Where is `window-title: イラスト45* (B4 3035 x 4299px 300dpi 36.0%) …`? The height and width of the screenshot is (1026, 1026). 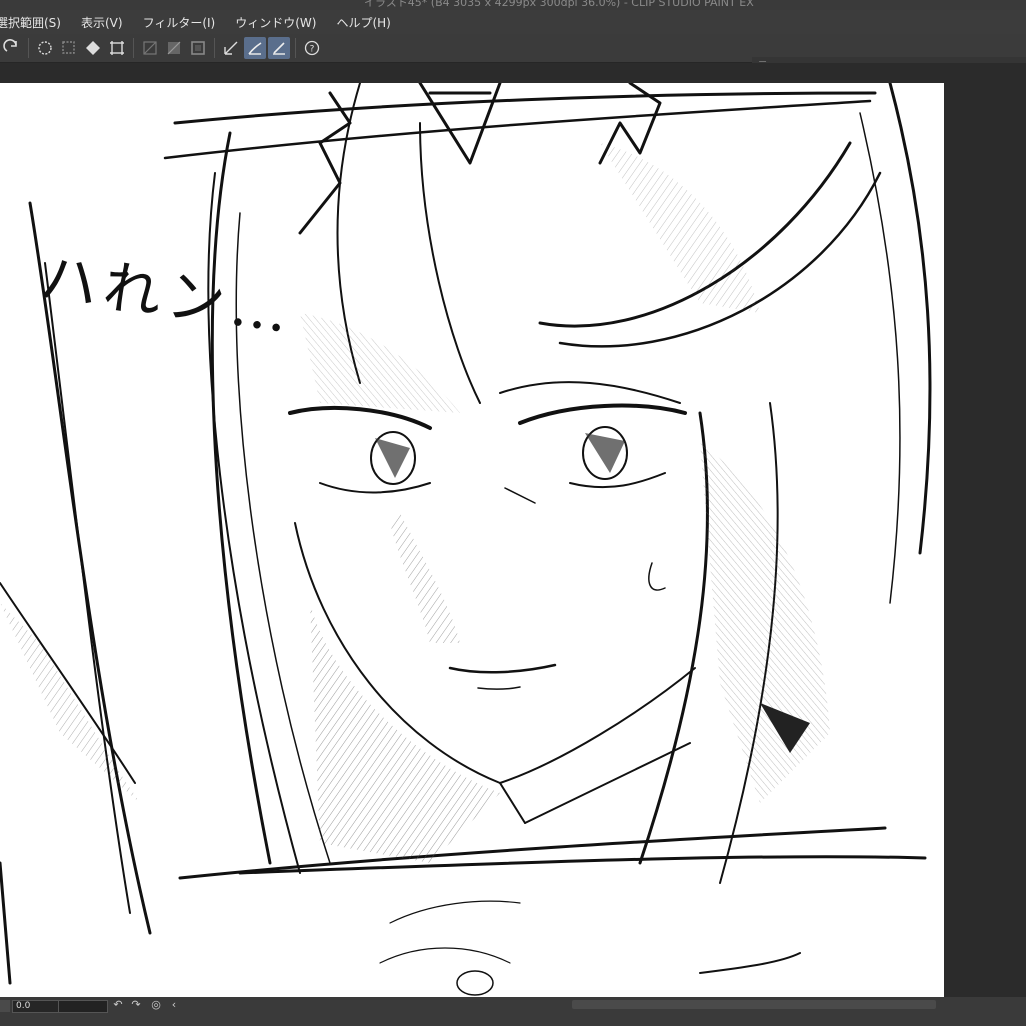
window-title: イラスト45* (B4 3035 x 4299px 300dpi 36.0%) … is located at coordinates (559, 4).